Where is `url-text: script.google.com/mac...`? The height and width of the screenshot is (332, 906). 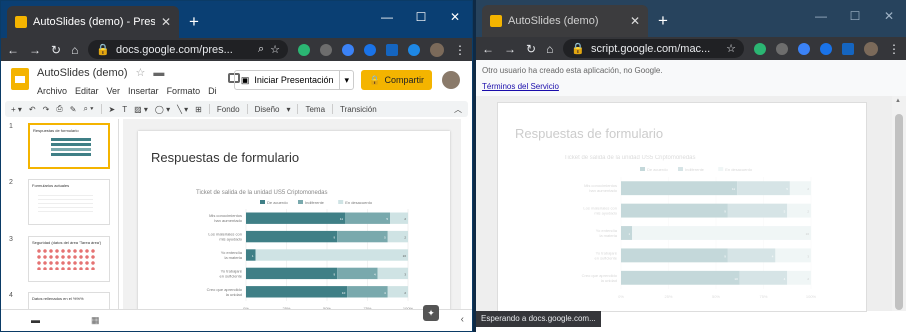 url-text: script.google.com/mac... is located at coordinates (651, 48).